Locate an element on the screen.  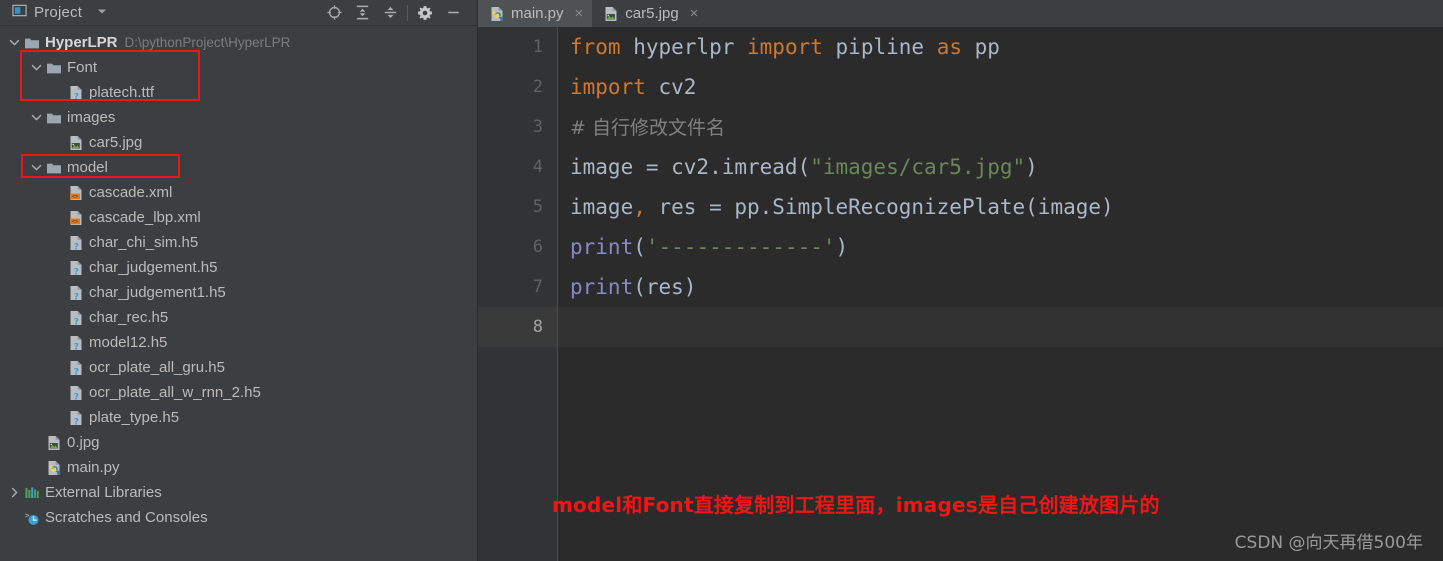
code-line: # 自行修改文件名 is located at coordinates (1000, 127).